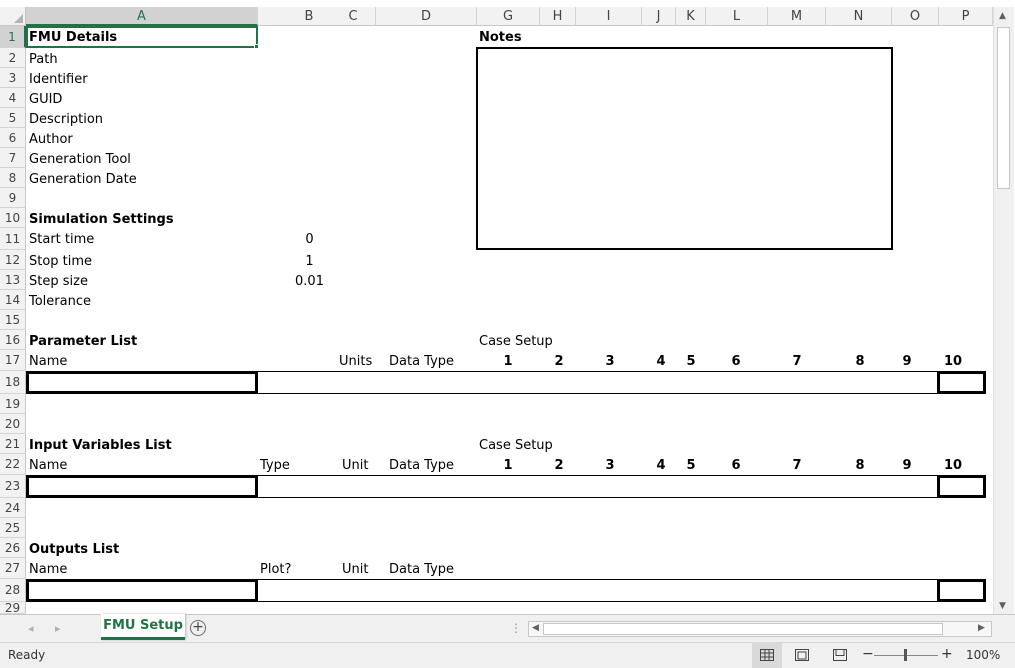 This screenshot has height=668, width=1015. I want to click on page-layout-icon, so click(802, 655).